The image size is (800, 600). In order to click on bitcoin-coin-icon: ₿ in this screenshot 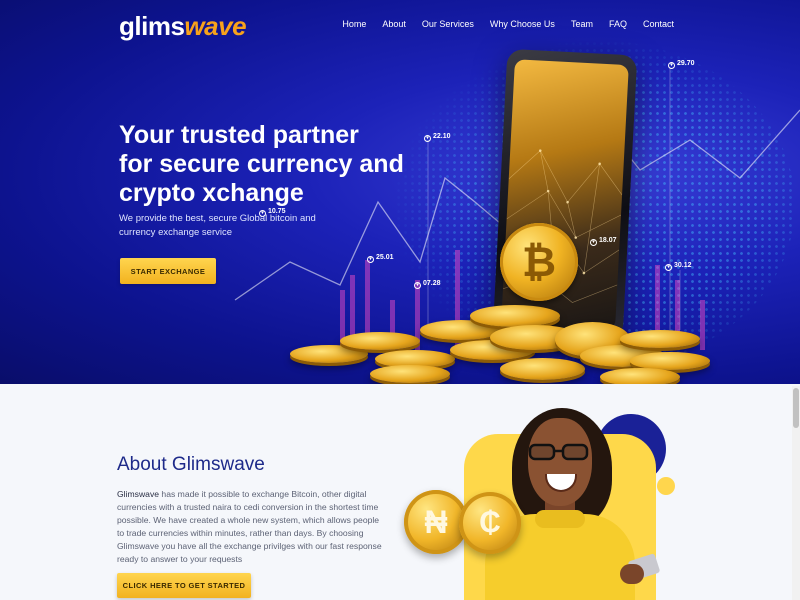, I will do `click(539, 262)`.